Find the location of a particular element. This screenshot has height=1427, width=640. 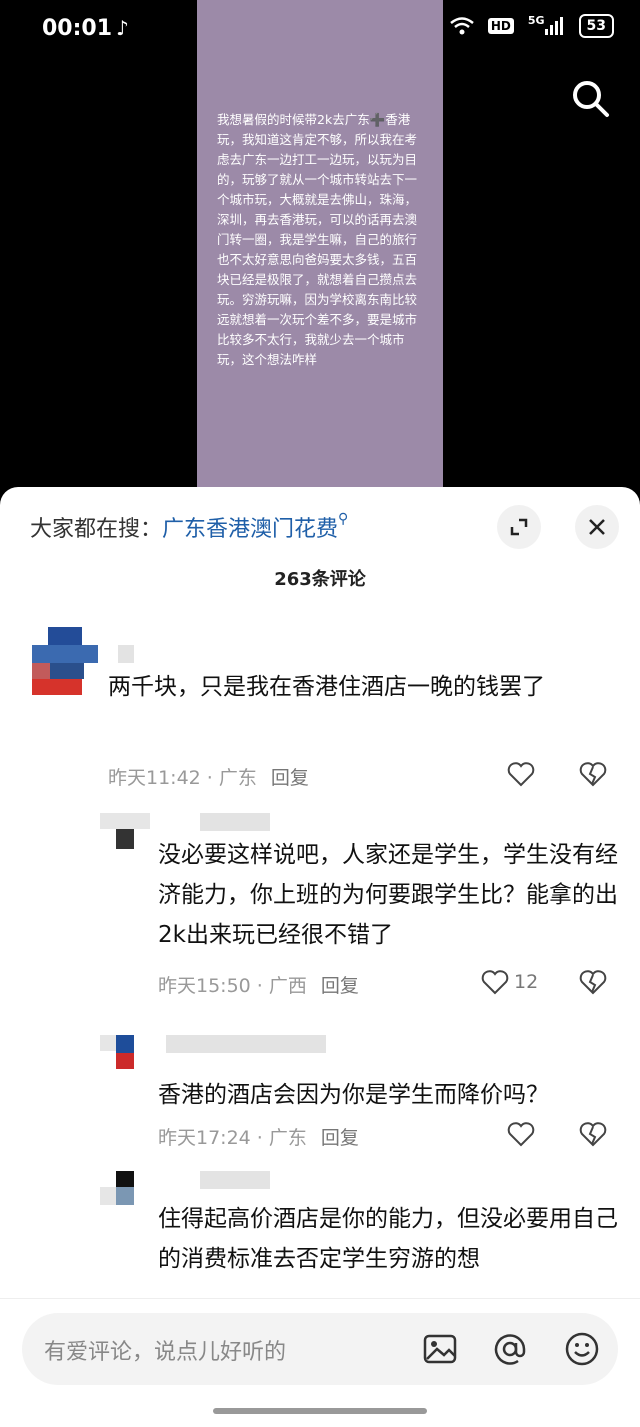

close-icon is located at coordinates (597, 527).